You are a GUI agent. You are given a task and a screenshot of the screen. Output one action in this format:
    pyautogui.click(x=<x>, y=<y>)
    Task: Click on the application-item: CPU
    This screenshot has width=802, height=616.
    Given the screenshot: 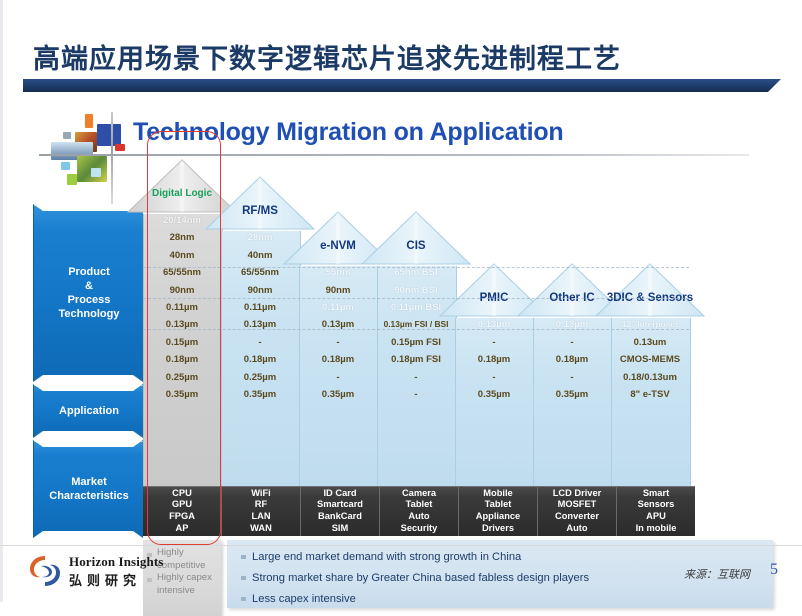 What is the action you would take?
    pyautogui.click(x=182, y=492)
    